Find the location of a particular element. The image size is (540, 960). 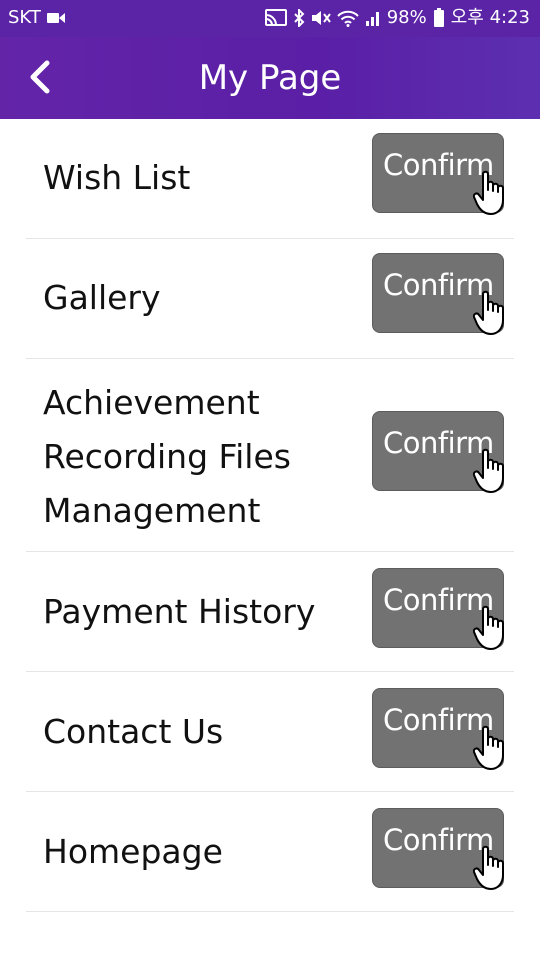

status-right: 98% 오후 4:23 is located at coordinates (397, 18).